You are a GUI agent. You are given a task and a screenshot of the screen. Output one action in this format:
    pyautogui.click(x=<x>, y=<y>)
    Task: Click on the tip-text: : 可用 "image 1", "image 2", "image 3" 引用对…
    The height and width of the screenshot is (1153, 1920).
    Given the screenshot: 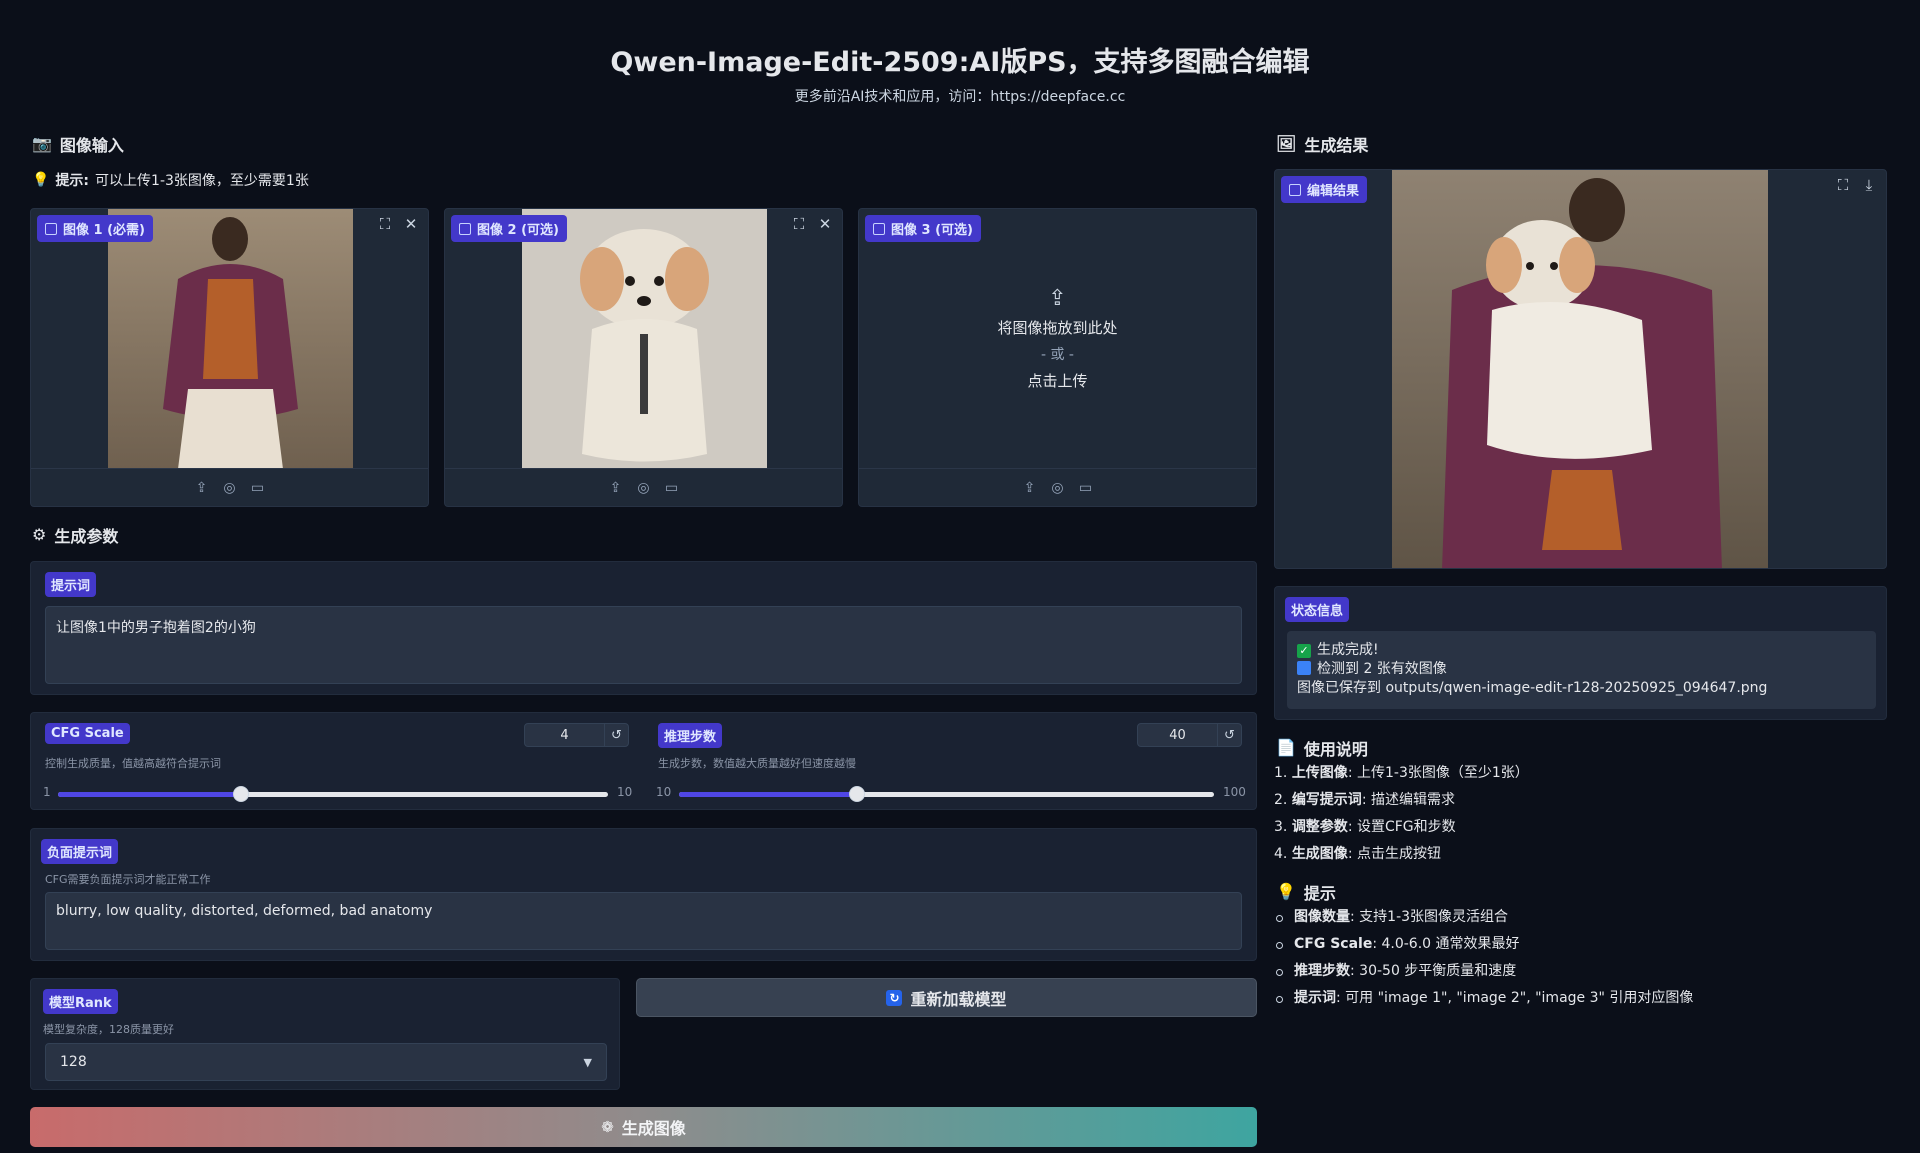 What is the action you would take?
    pyautogui.click(x=1515, y=998)
    